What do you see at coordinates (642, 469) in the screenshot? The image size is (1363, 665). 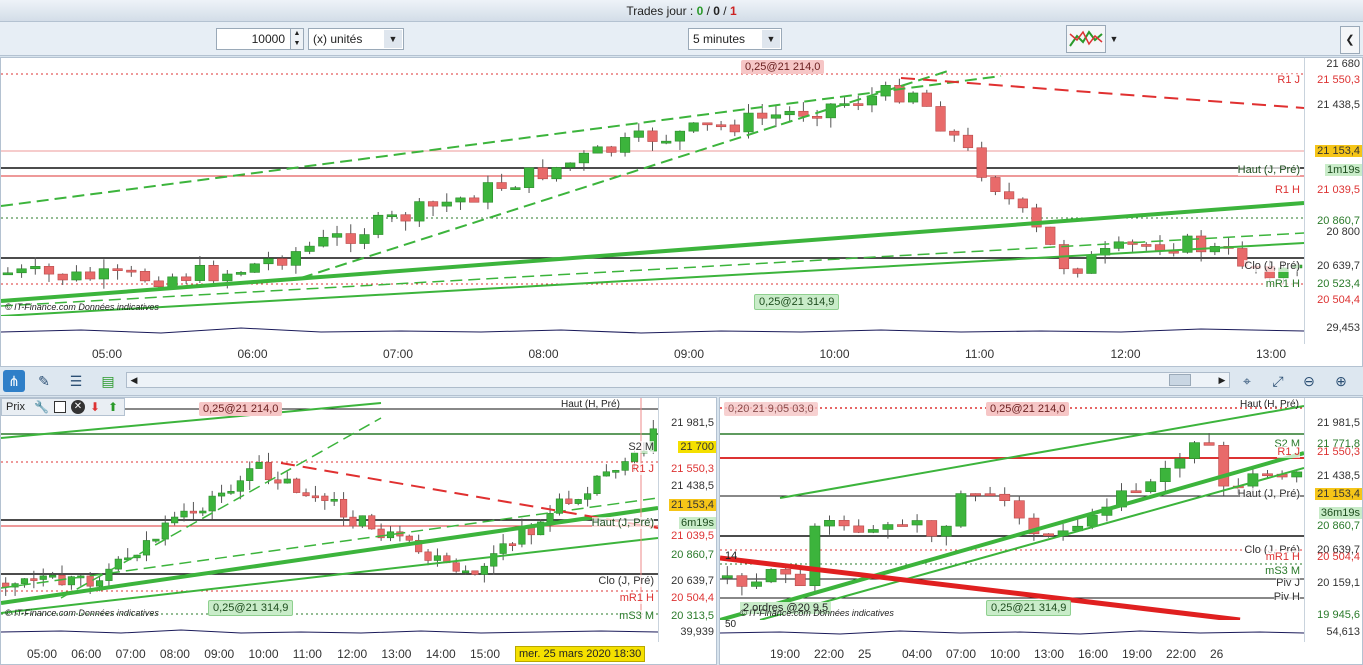 I see `level-name-label: R1 J` at bounding box center [642, 469].